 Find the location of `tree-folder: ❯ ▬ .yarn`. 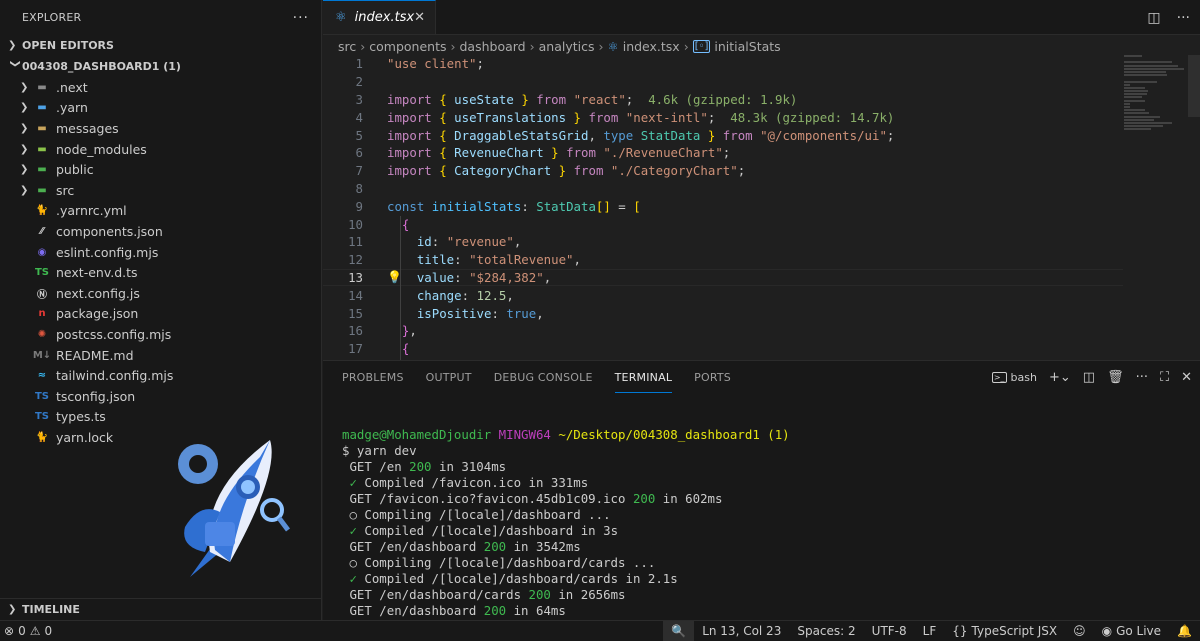

tree-folder: ❯ ▬ .yarn is located at coordinates (160, 108).